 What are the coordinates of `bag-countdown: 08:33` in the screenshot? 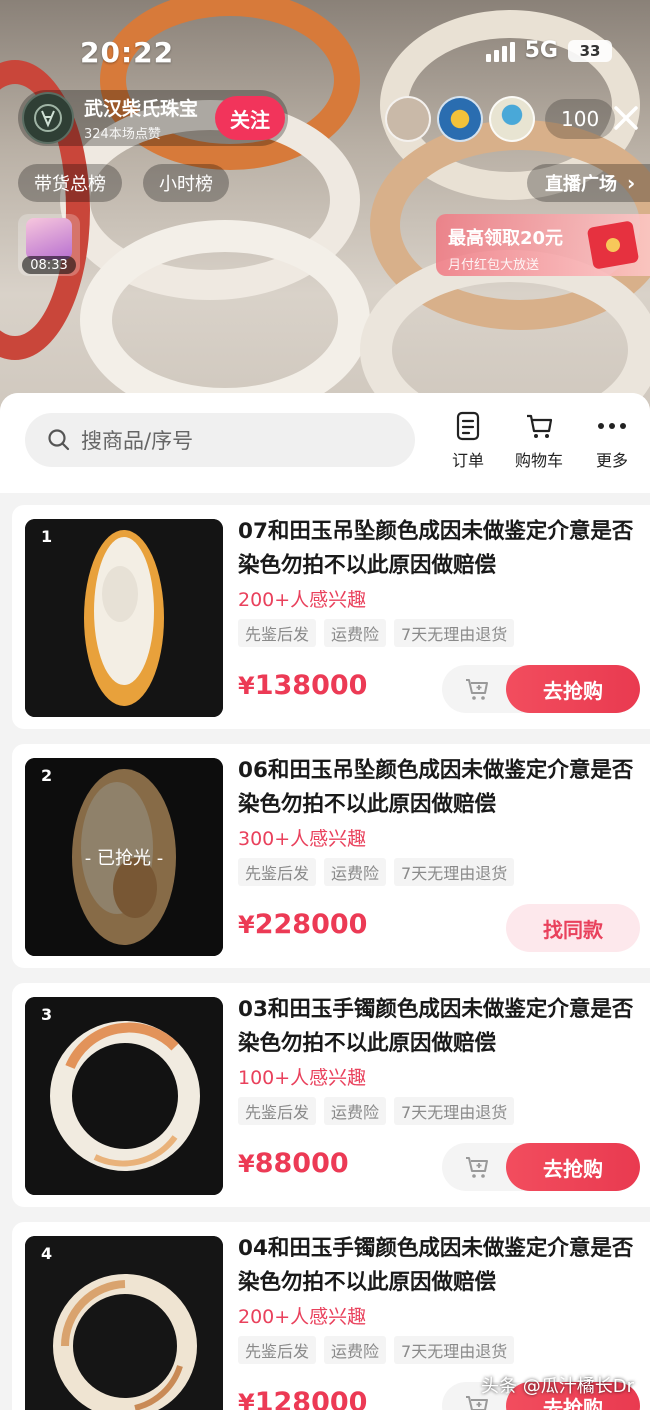 It's located at (49, 265).